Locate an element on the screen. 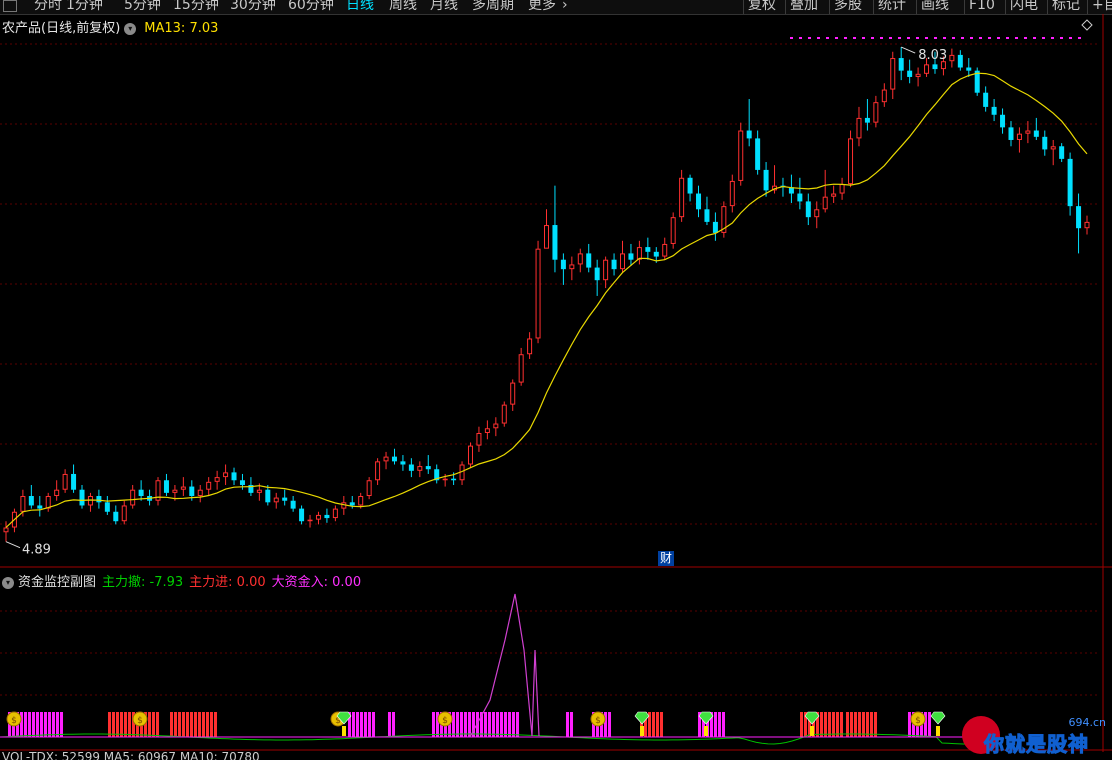 This screenshot has height=760, width=1112. toolbar-right-4: 画线 is located at coordinates (935, 6).